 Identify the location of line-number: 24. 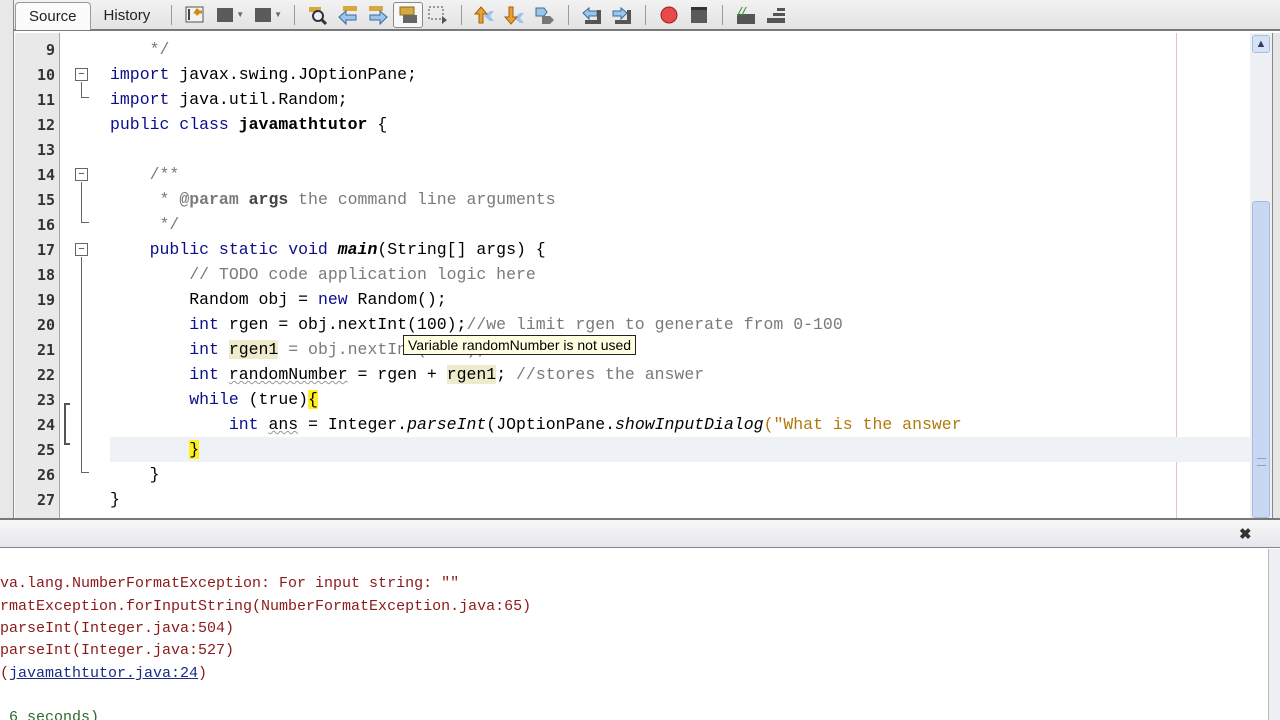
(45, 425).